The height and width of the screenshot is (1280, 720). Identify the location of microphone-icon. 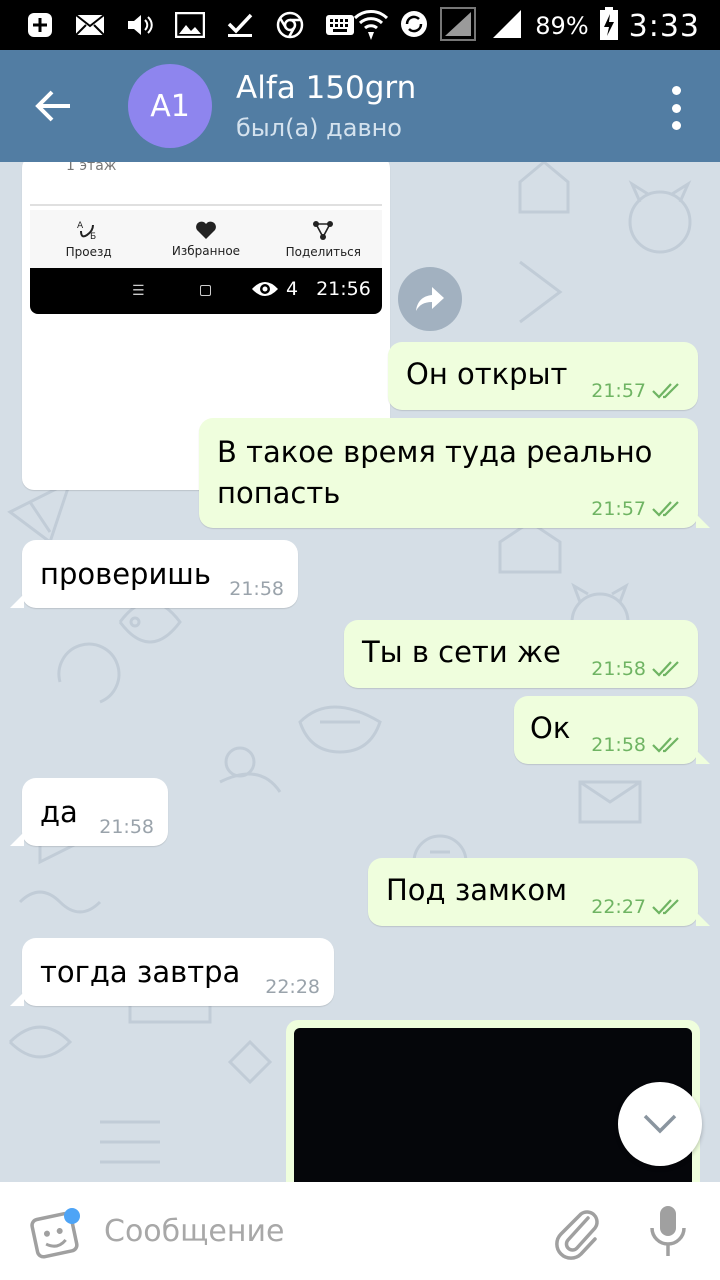
(668, 1231).